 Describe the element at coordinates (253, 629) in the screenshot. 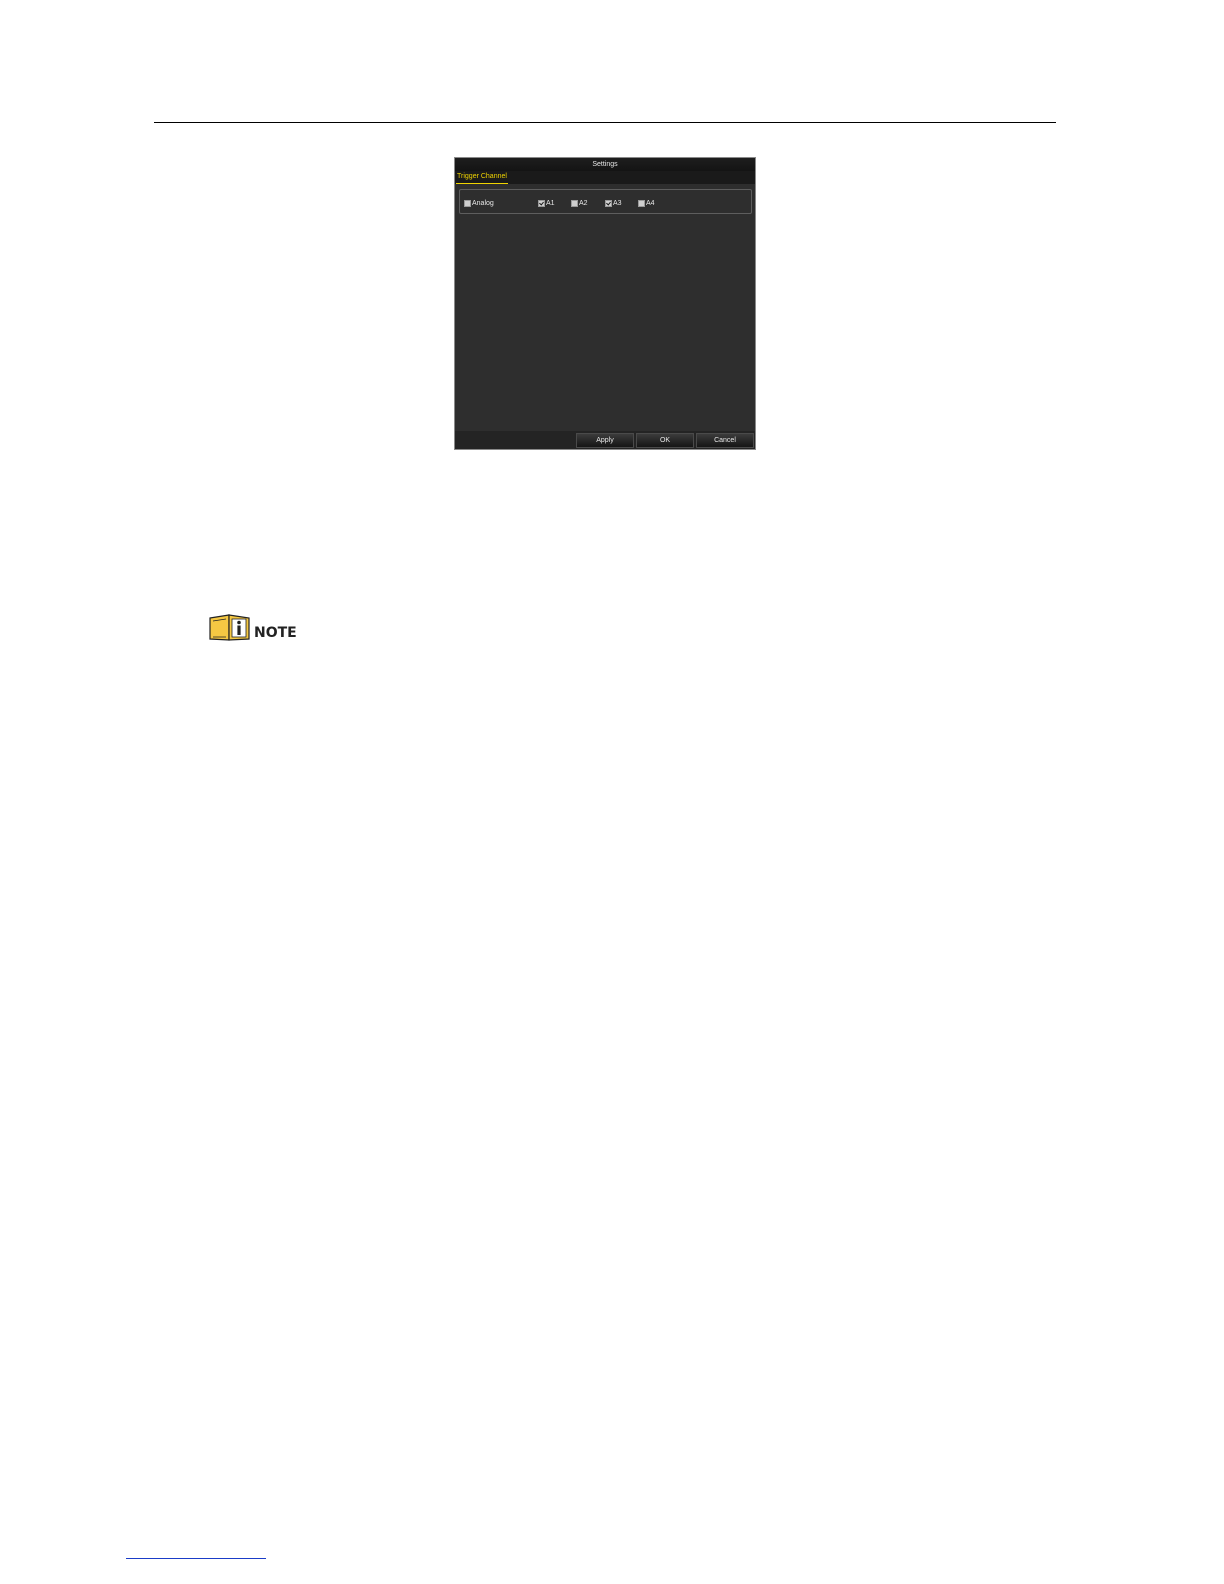

I see `note-callout: NOTE` at that location.